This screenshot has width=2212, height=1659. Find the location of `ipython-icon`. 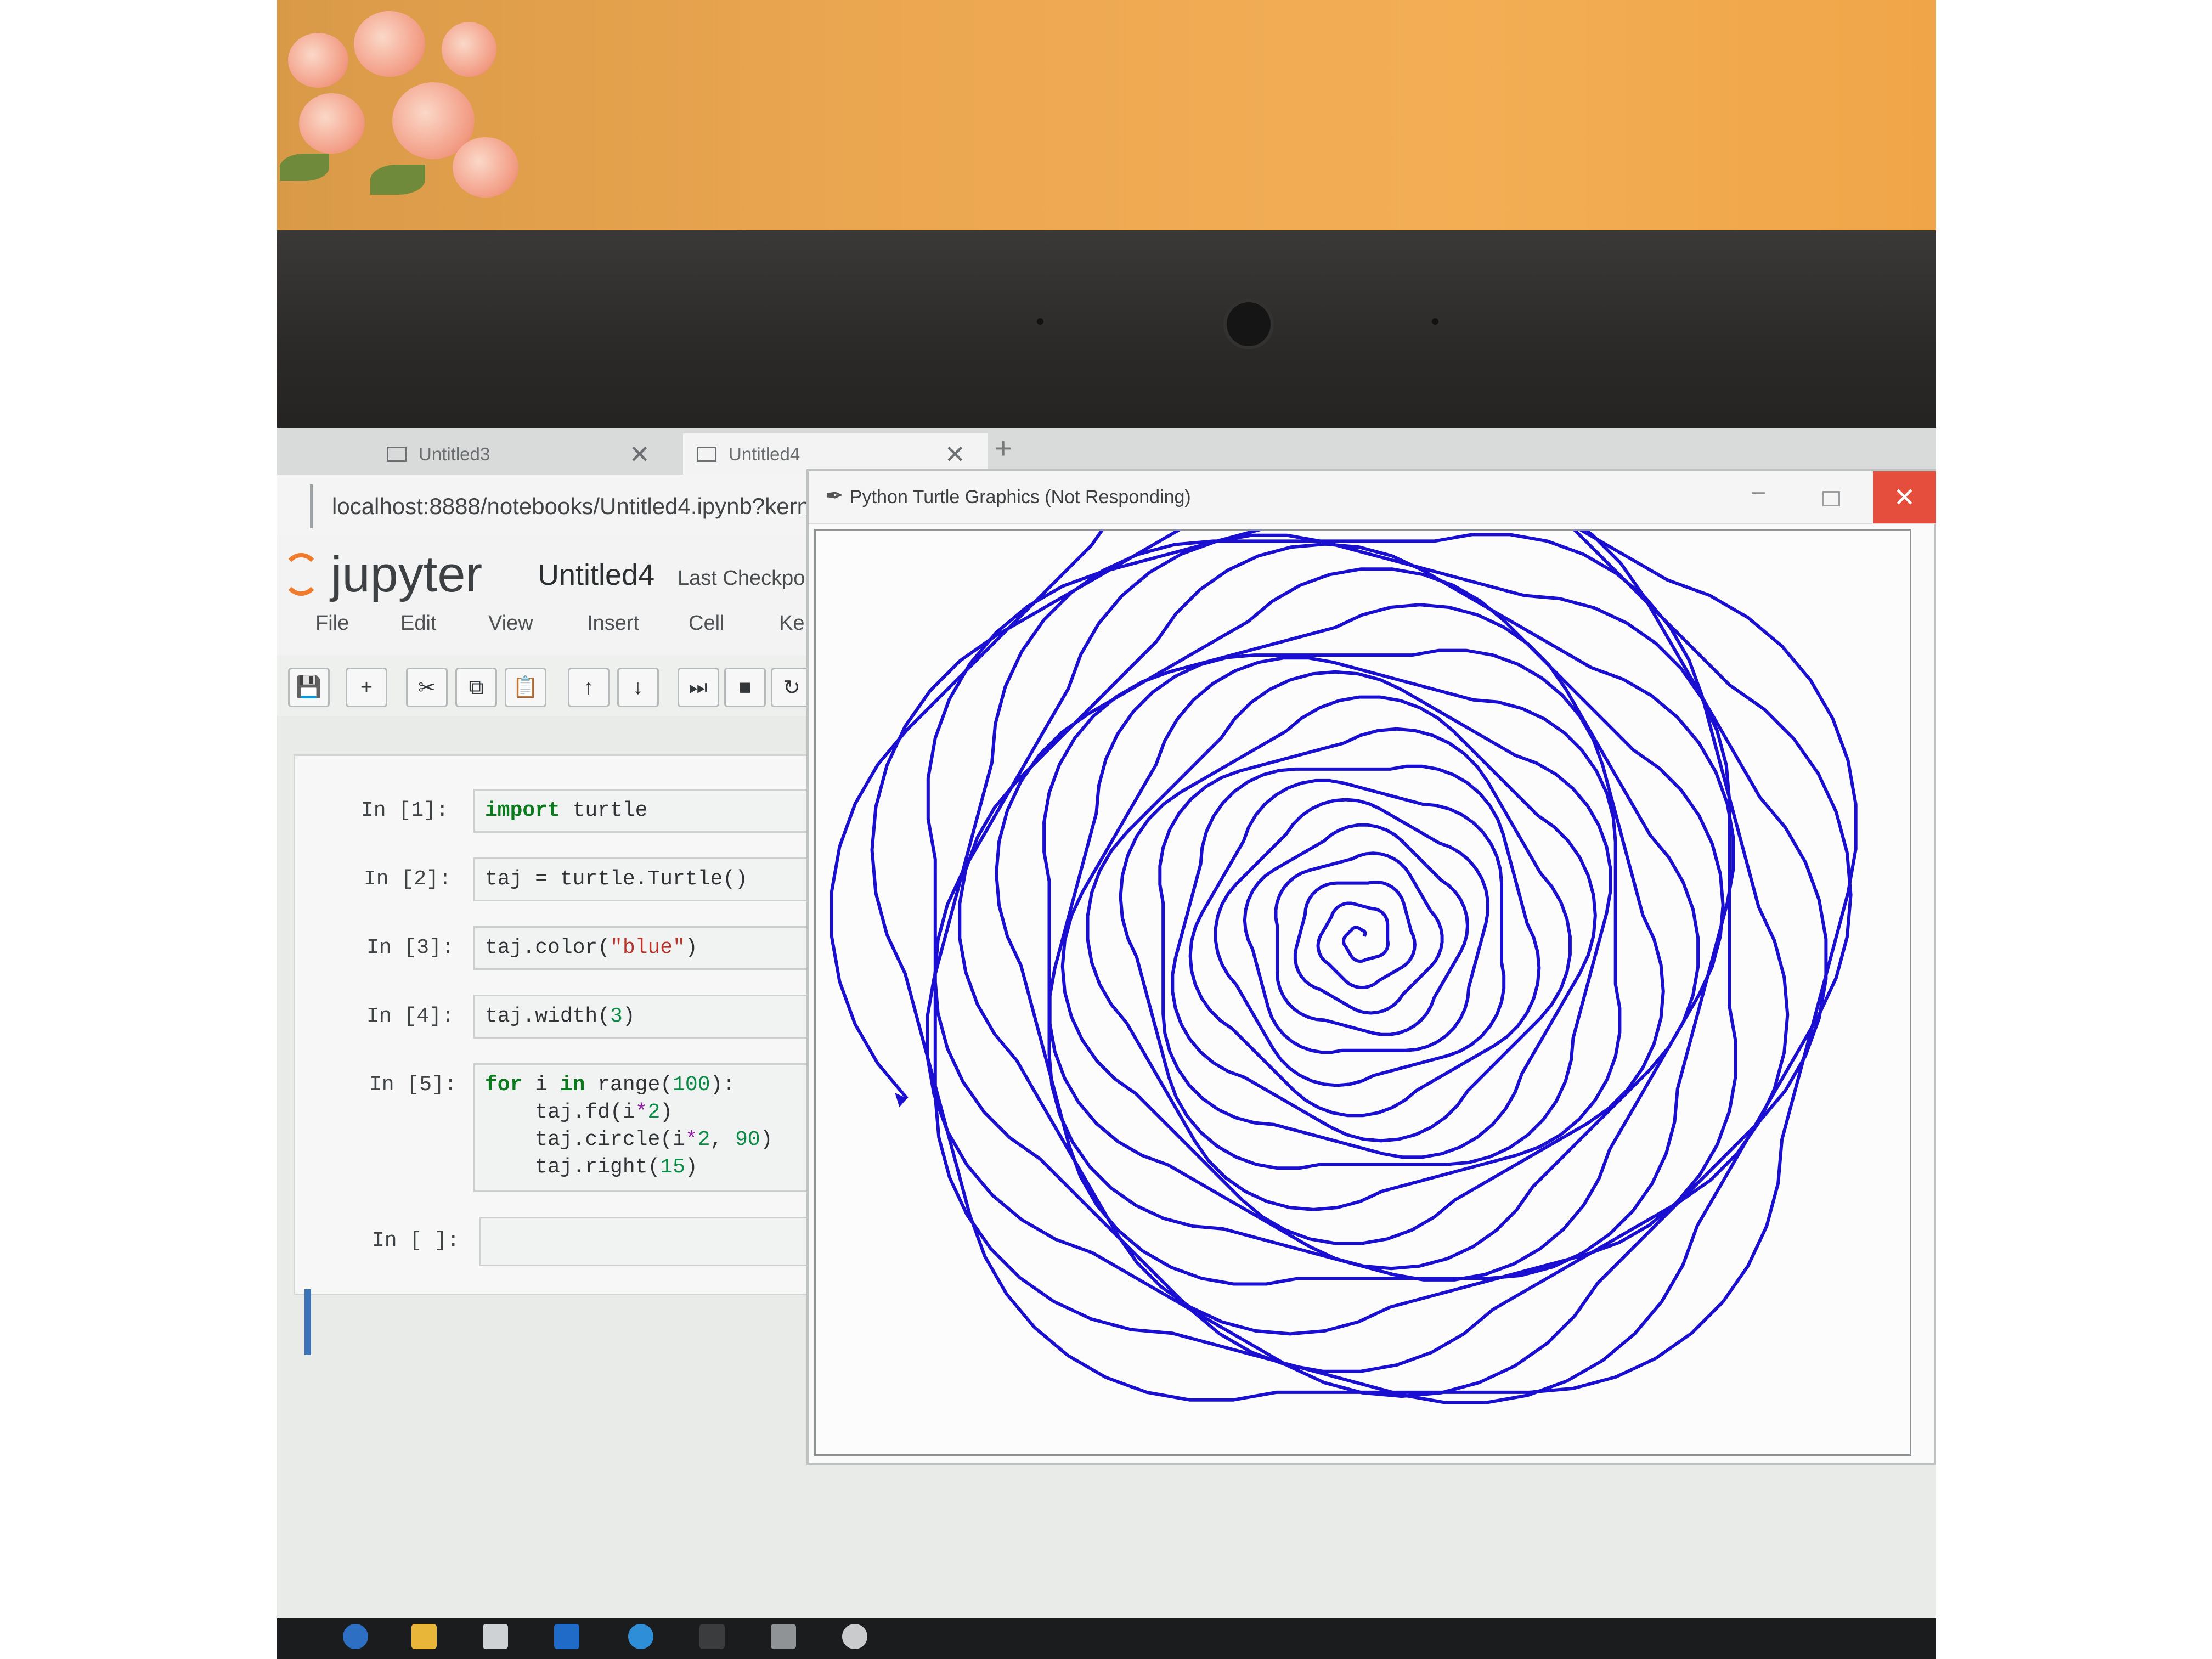

ipython-icon is located at coordinates (783, 1637).